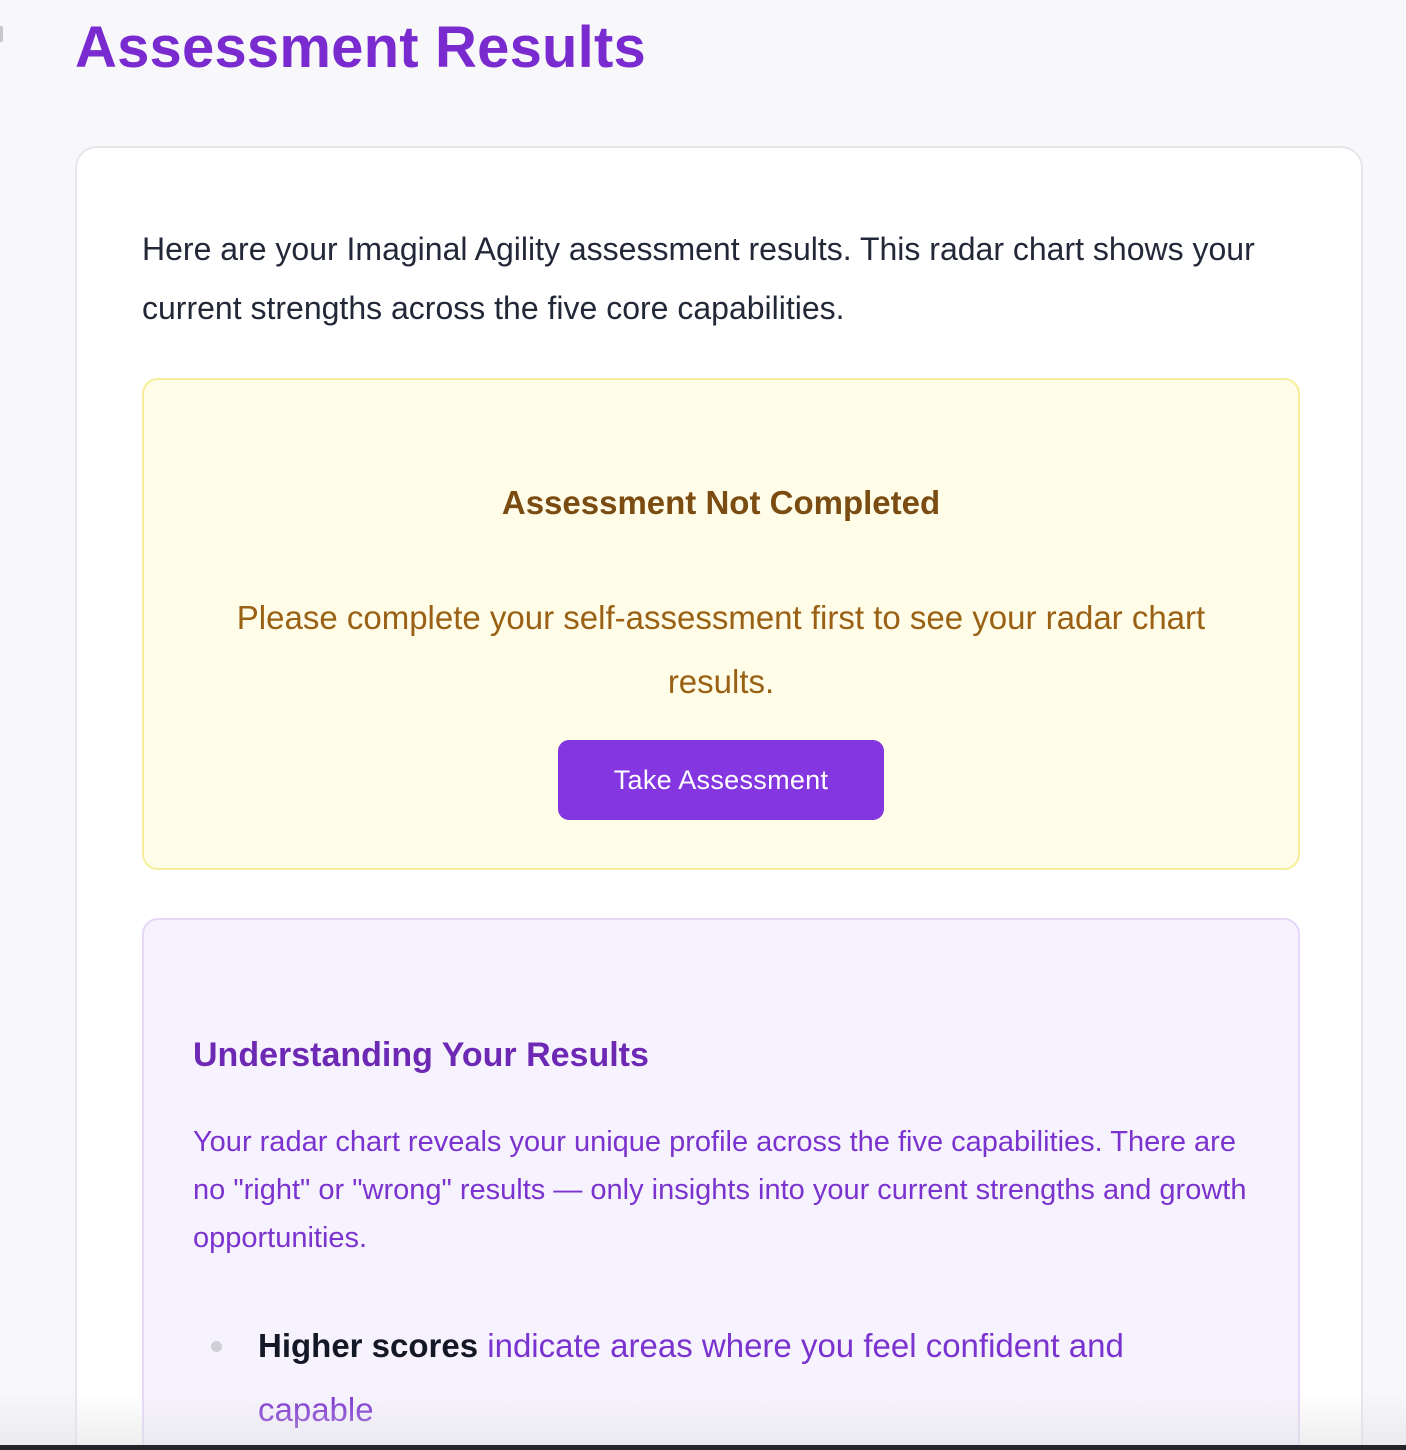  Describe the element at coordinates (368, 1345) in the screenshot. I see `list-item-lead: Higher scores` at that location.